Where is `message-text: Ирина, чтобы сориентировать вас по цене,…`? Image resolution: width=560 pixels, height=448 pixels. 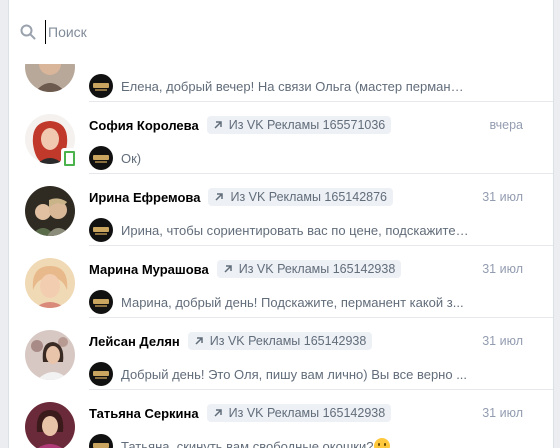 message-text: Ирина, чтобы сориентировать вас по цене,… is located at coordinates (295, 230).